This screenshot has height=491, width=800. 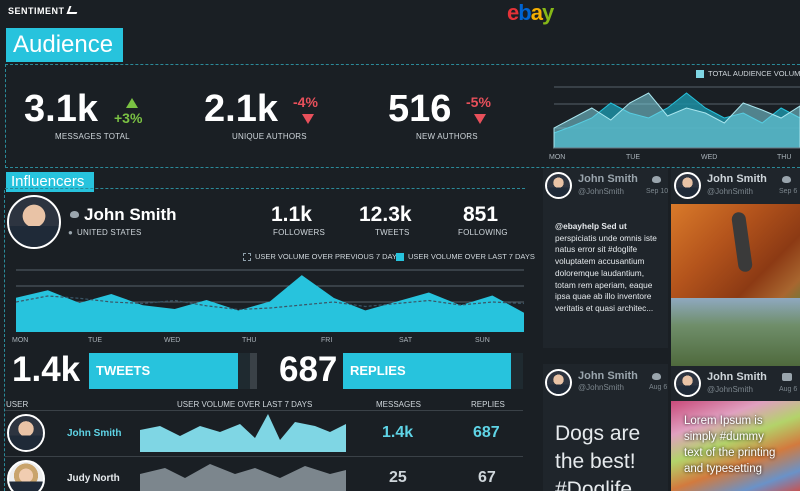 What do you see at coordinates (328, 256) in the screenshot?
I see `legend-label: USER VOLUME OVER PREVIOUS 7 DAYS` at bounding box center [328, 256].